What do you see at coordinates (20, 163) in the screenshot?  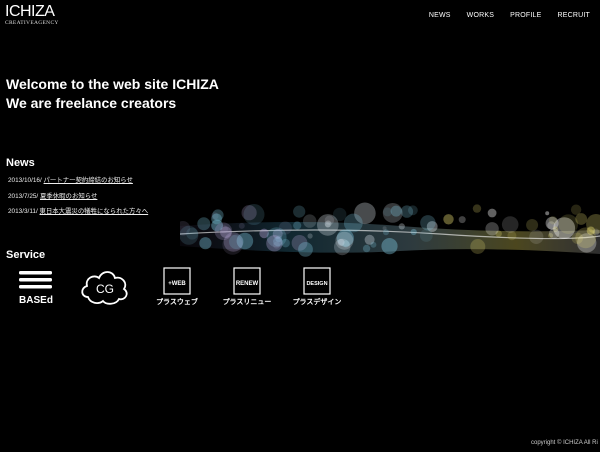 I see `news-heading: News` at bounding box center [20, 163].